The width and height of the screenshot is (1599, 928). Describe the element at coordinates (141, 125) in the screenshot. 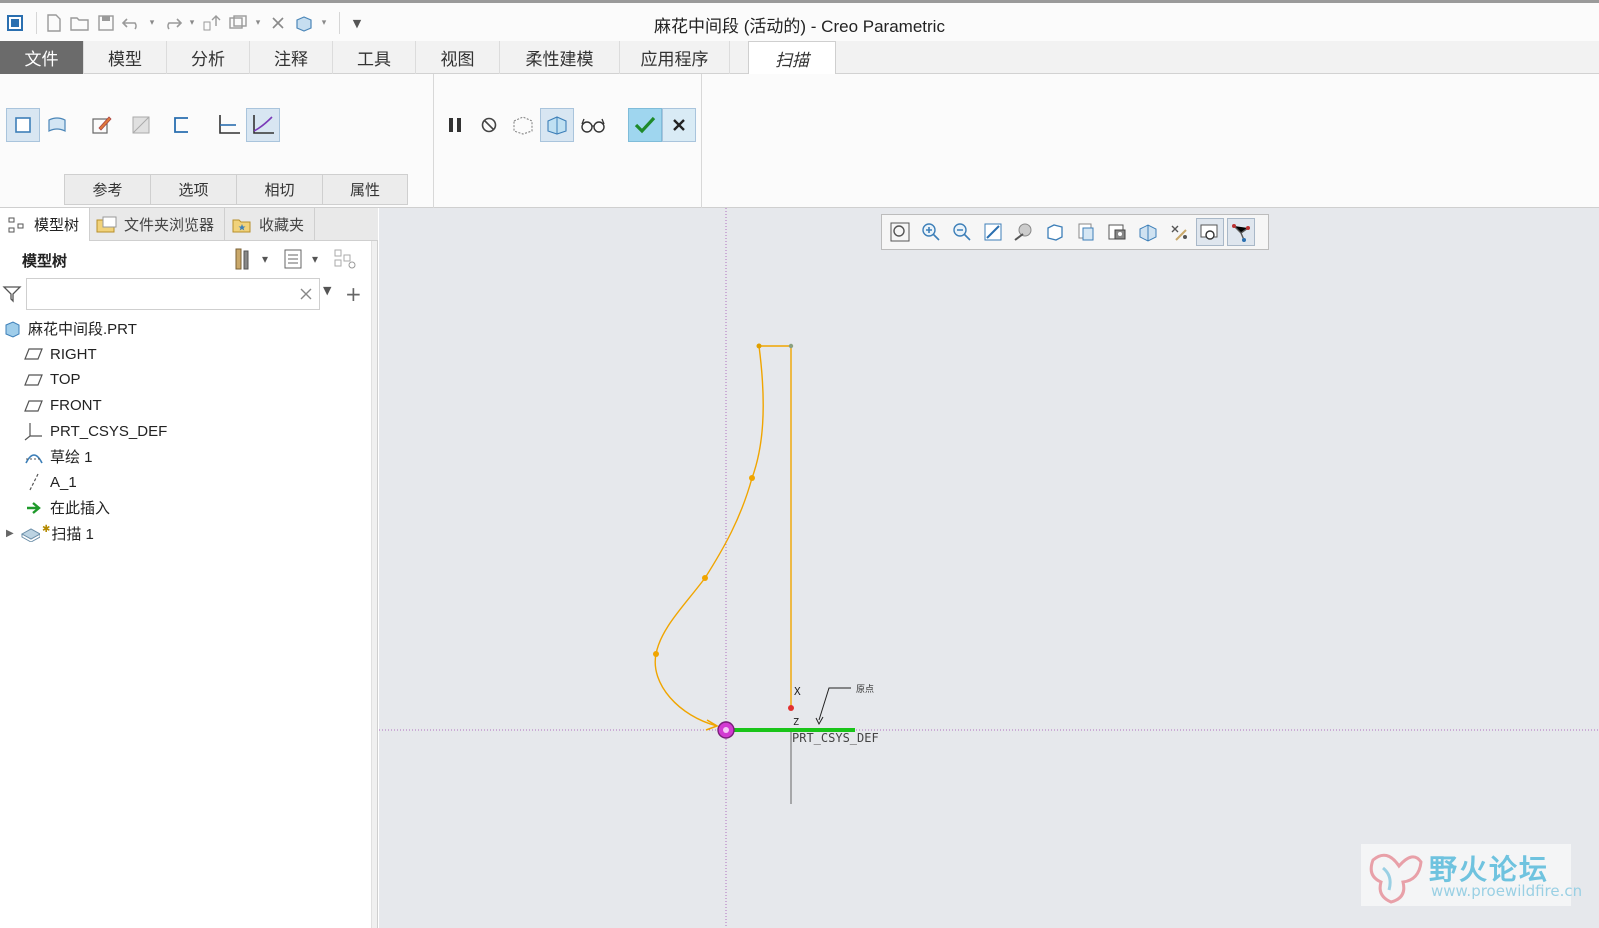

I see `remove-material-button` at that location.